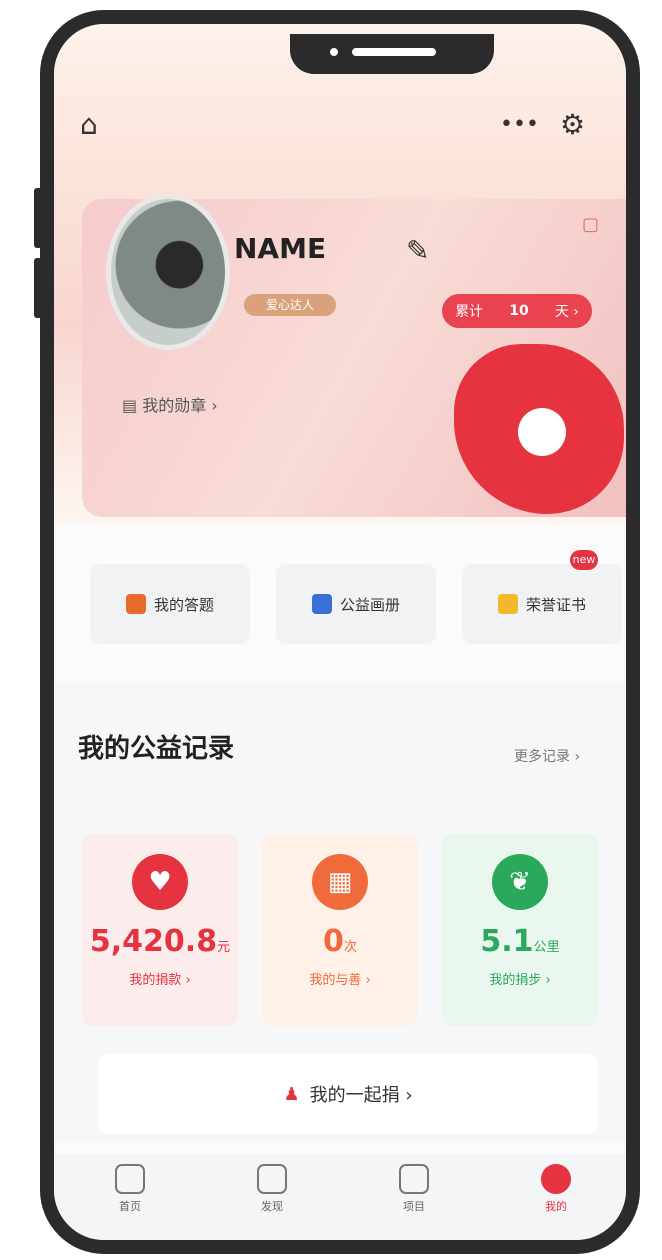 The height and width of the screenshot is (1260, 662). I want to click on stats-value: 10, so click(519, 311).